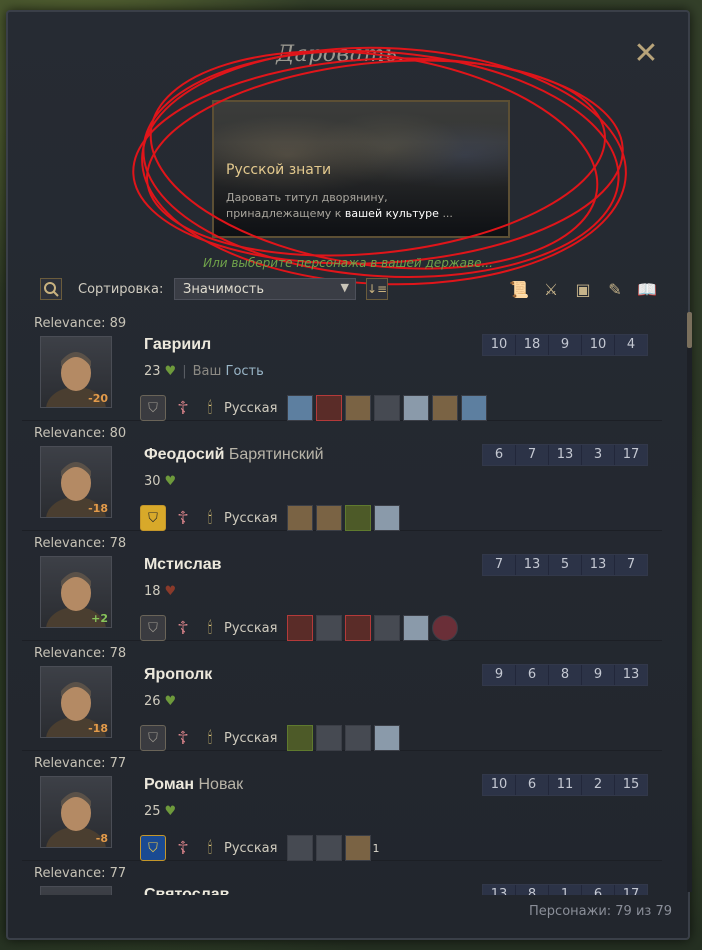 The width and height of the screenshot is (702, 950). Describe the element at coordinates (121, 289) in the screenshot. I see `sort-label: Сортировка:` at that location.